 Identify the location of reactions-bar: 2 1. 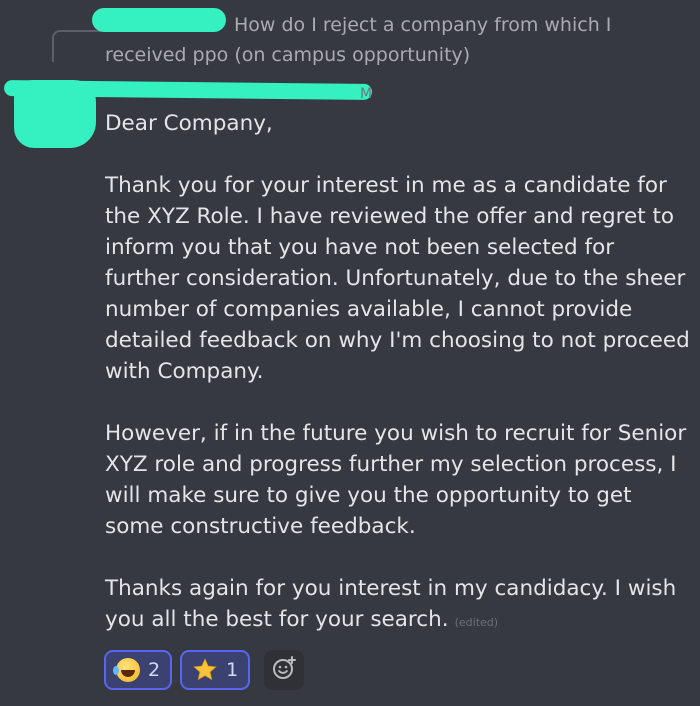
(204, 670).